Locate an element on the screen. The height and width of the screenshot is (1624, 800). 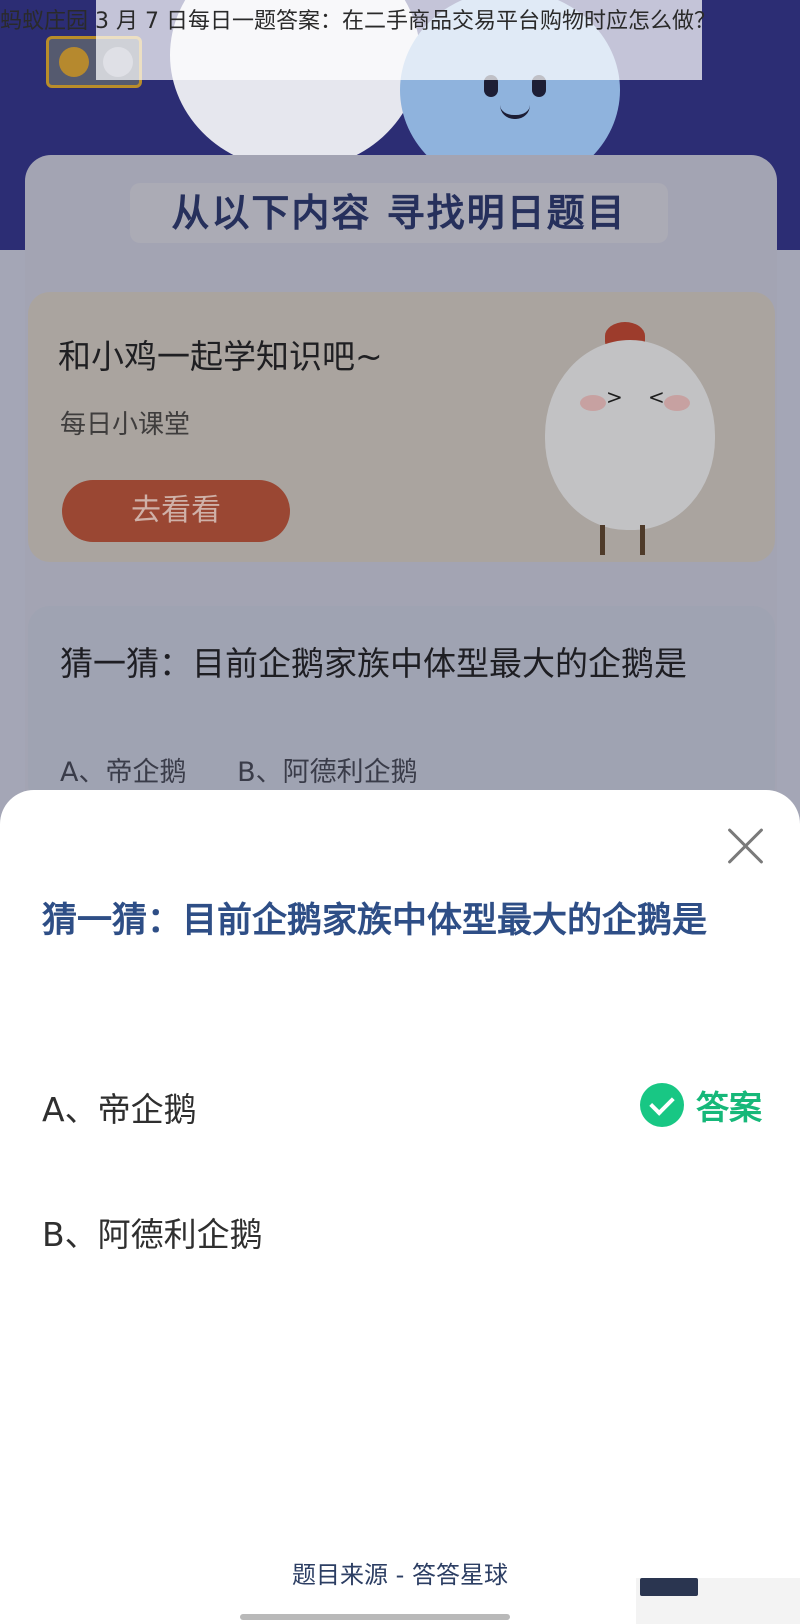
option-label: A、帝企鹅 is located at coordinates (119, 1109).